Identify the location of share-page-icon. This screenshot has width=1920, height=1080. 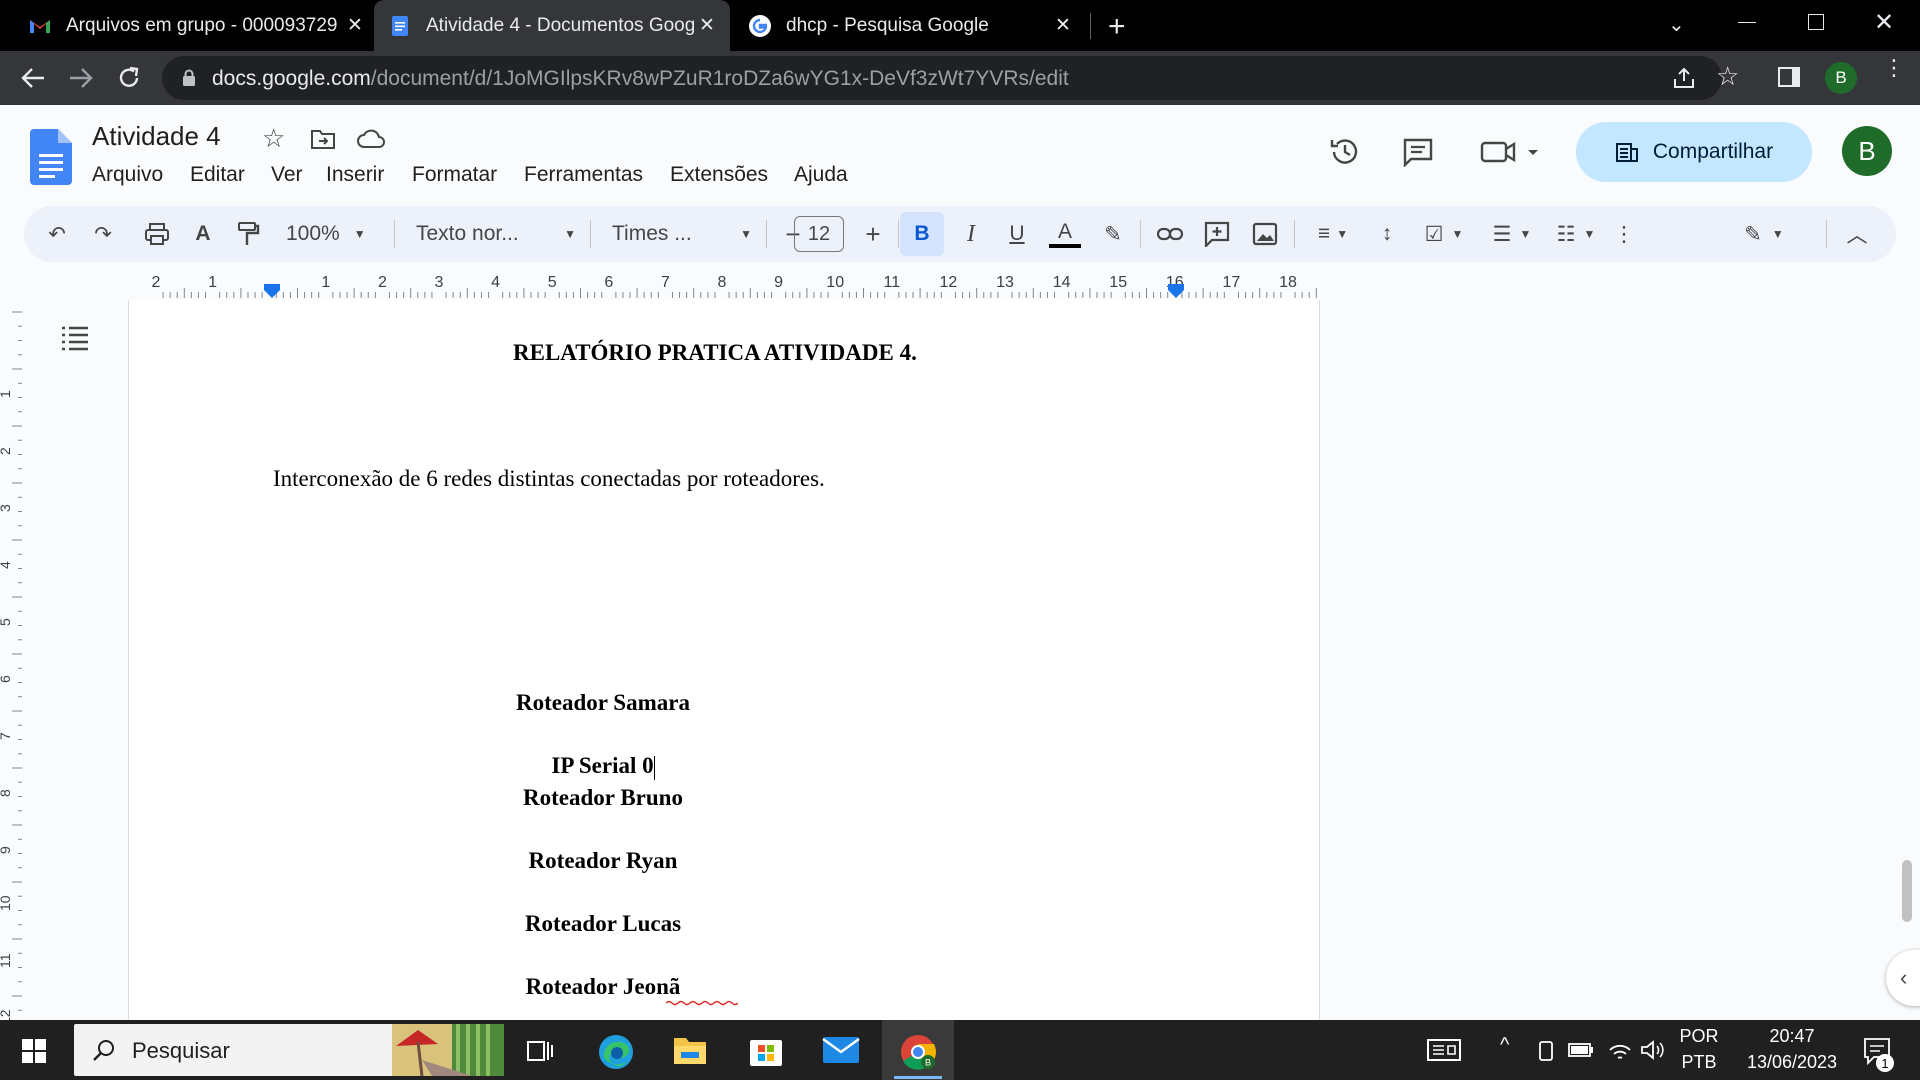
(1684, 78).